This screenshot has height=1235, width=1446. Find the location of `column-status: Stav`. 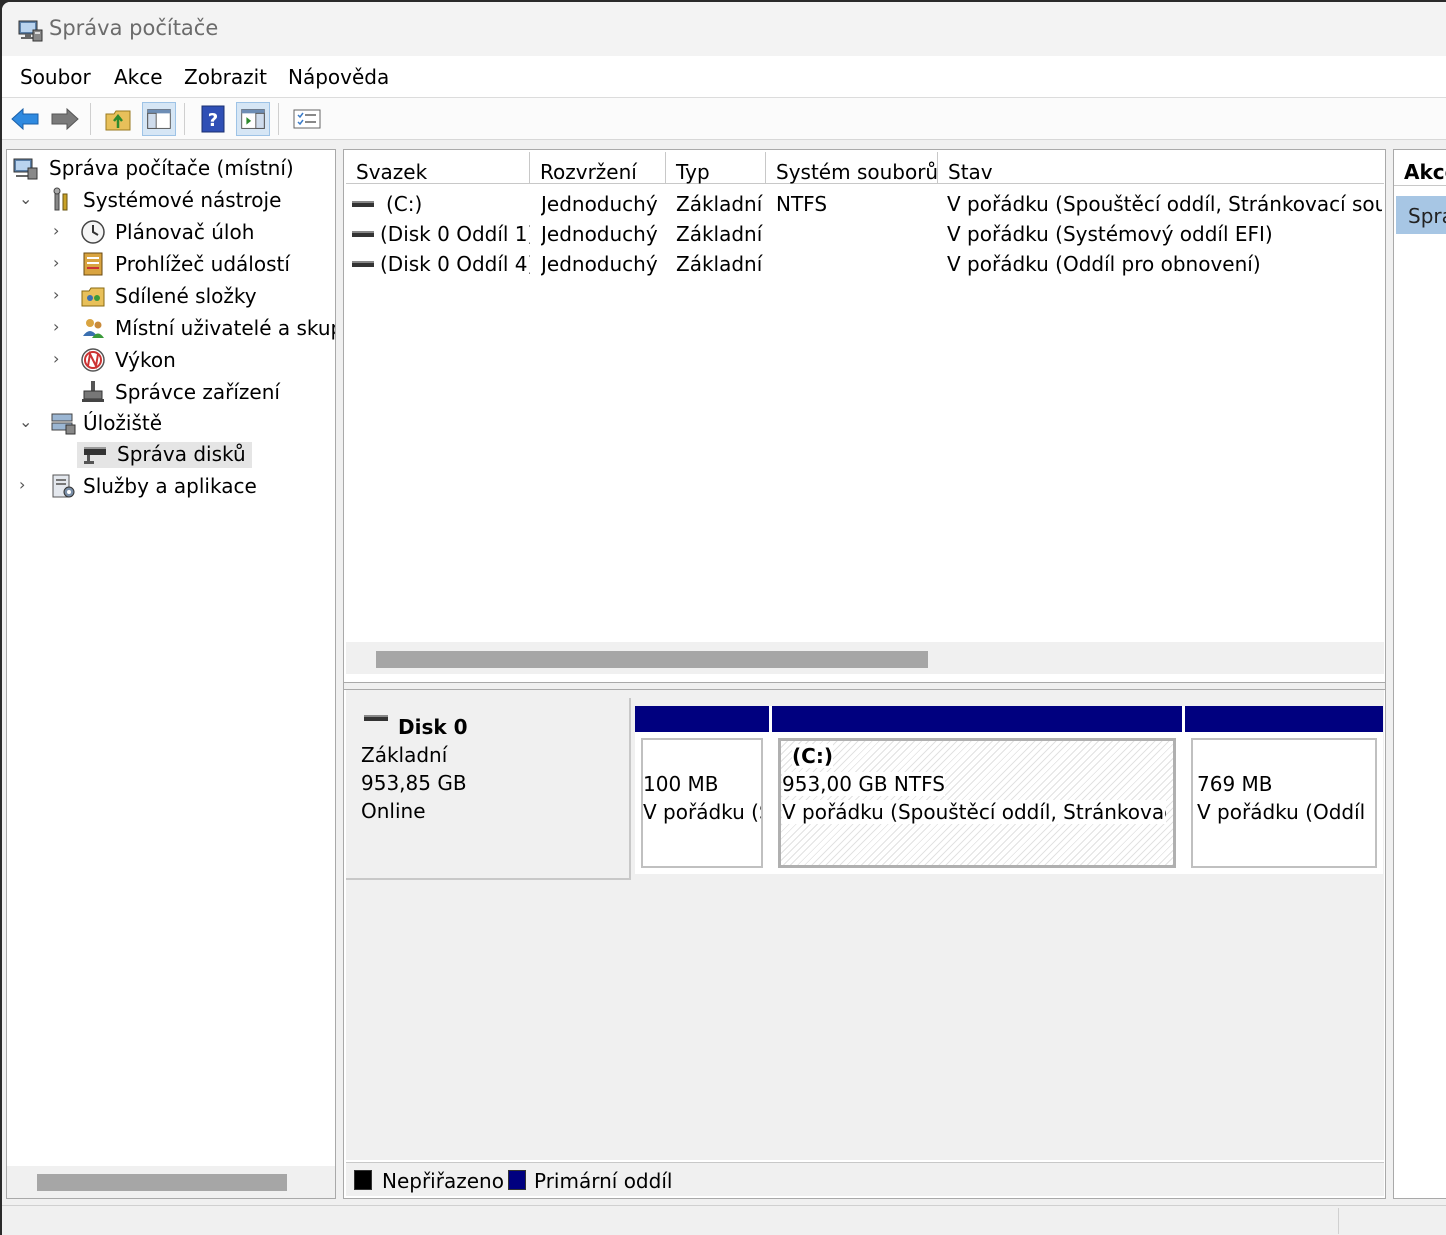

column-status: Stav is located at coordinates (1161, 168).